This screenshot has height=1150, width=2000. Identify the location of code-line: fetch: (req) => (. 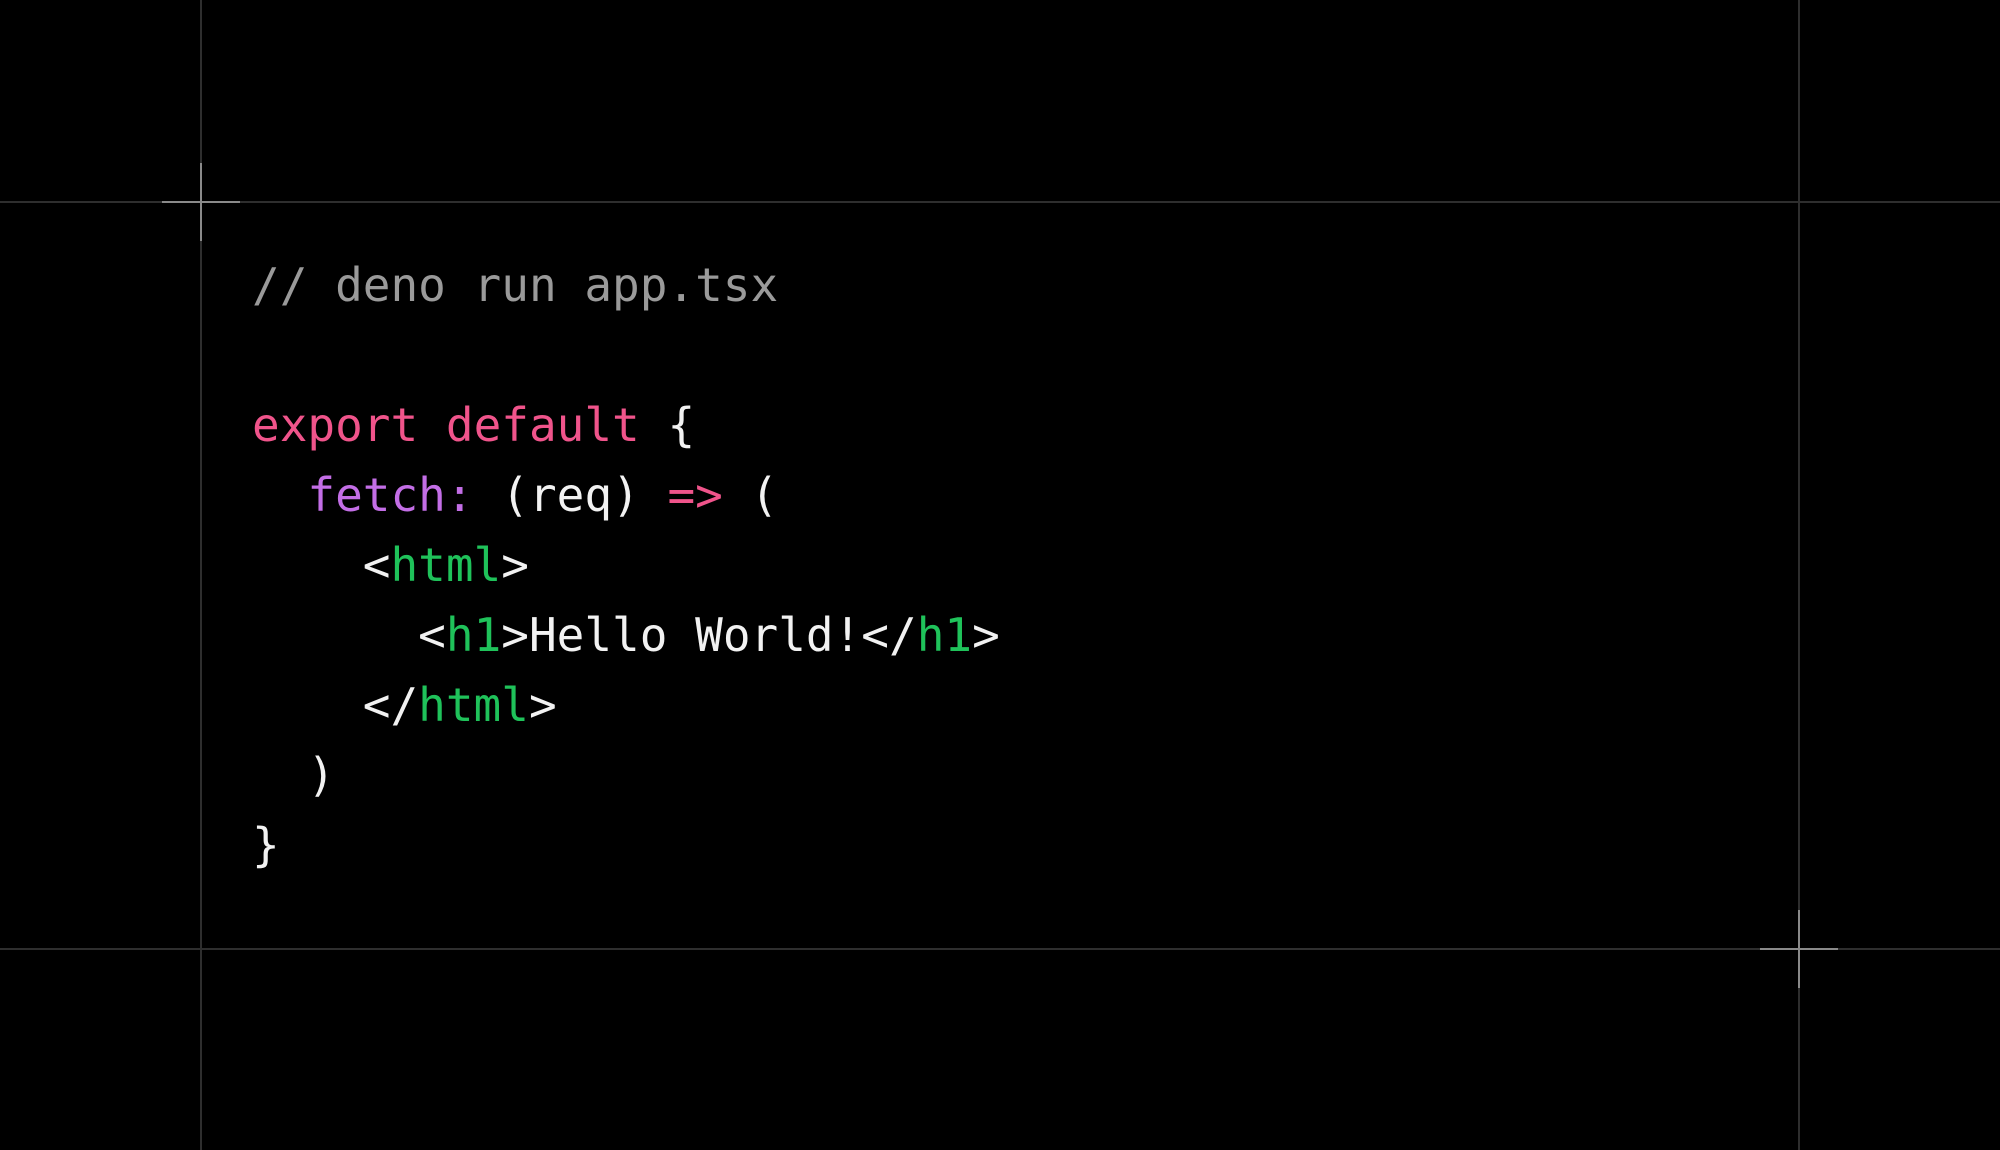
(626, 495).